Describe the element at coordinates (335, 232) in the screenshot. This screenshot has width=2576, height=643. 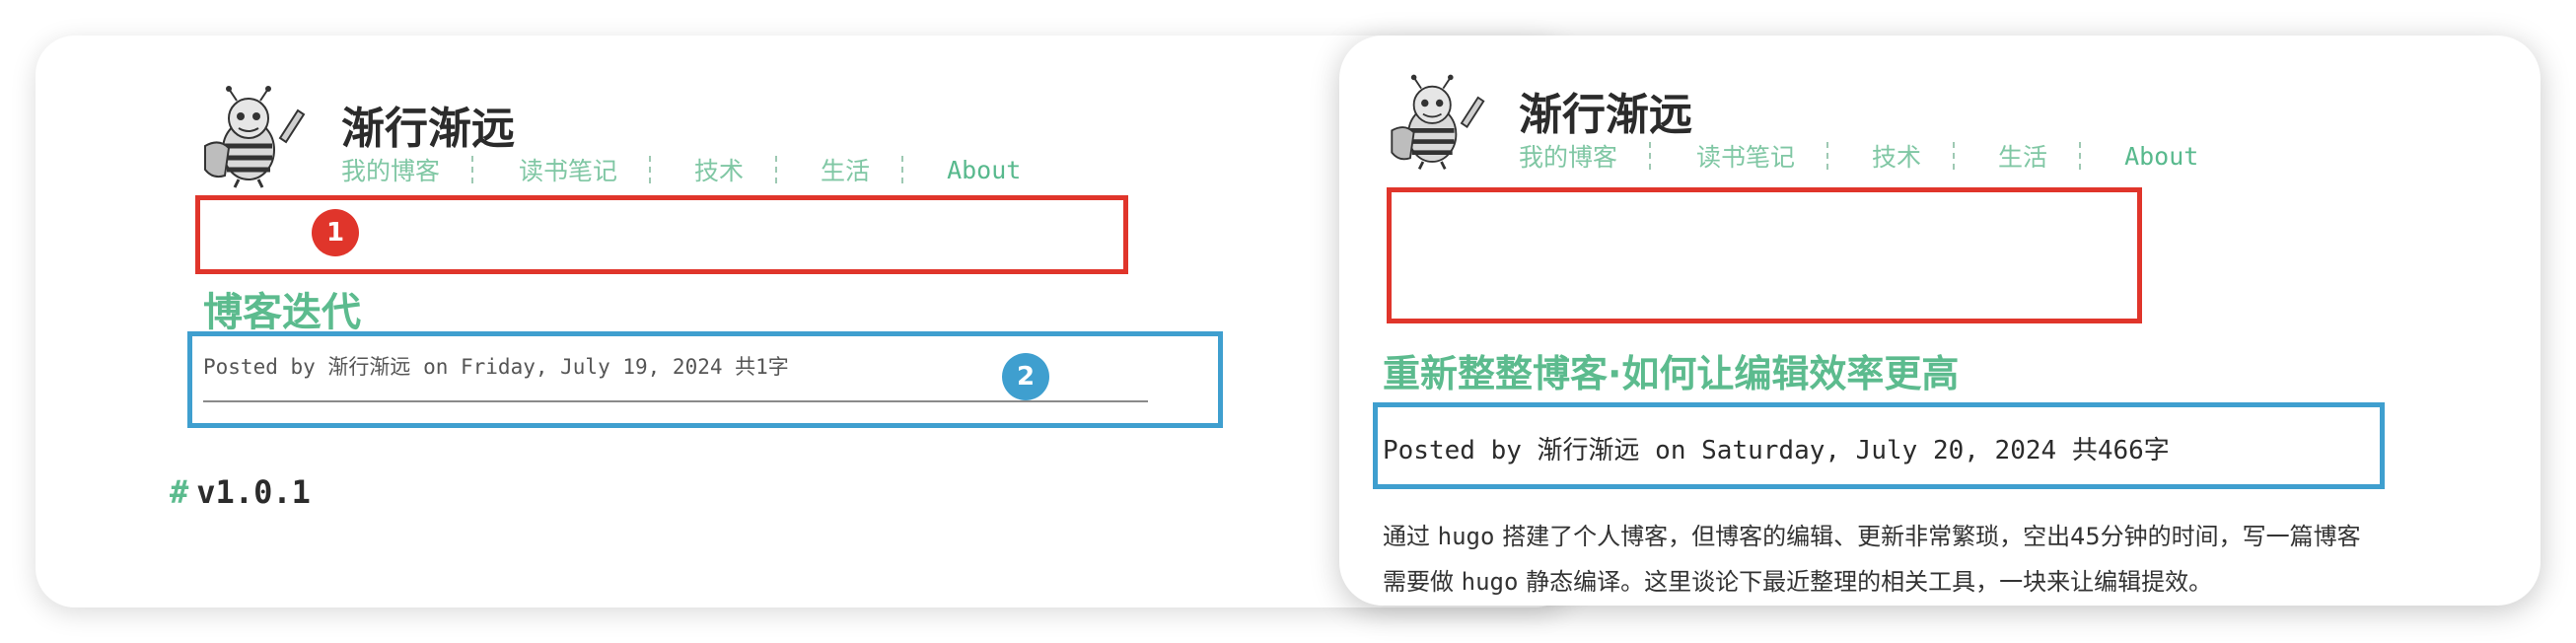
I see `annotation-badge-1: 1` at that location.